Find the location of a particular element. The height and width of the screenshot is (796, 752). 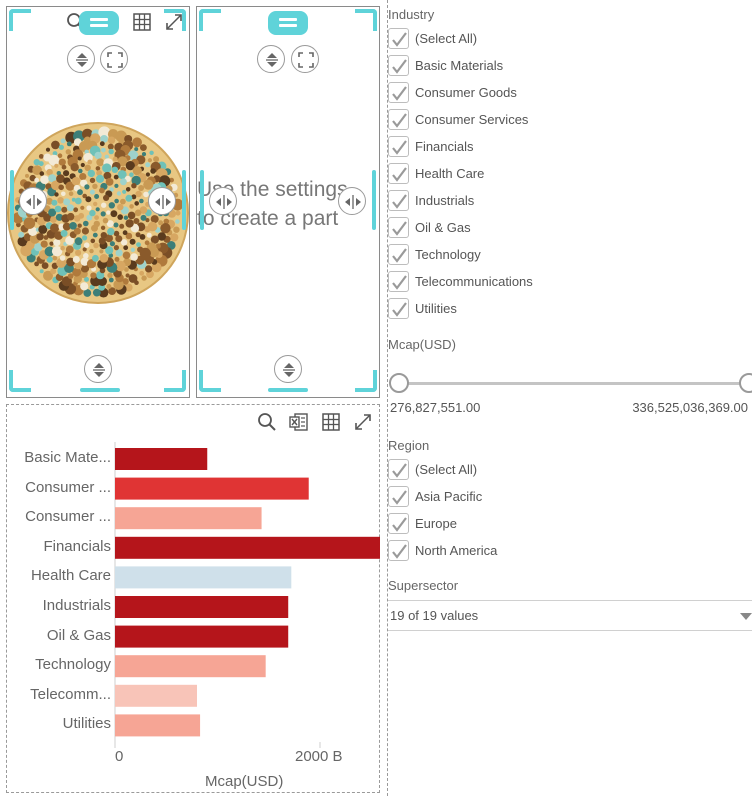

checkbox-label: Health Care is located at coordinates (450, 173).